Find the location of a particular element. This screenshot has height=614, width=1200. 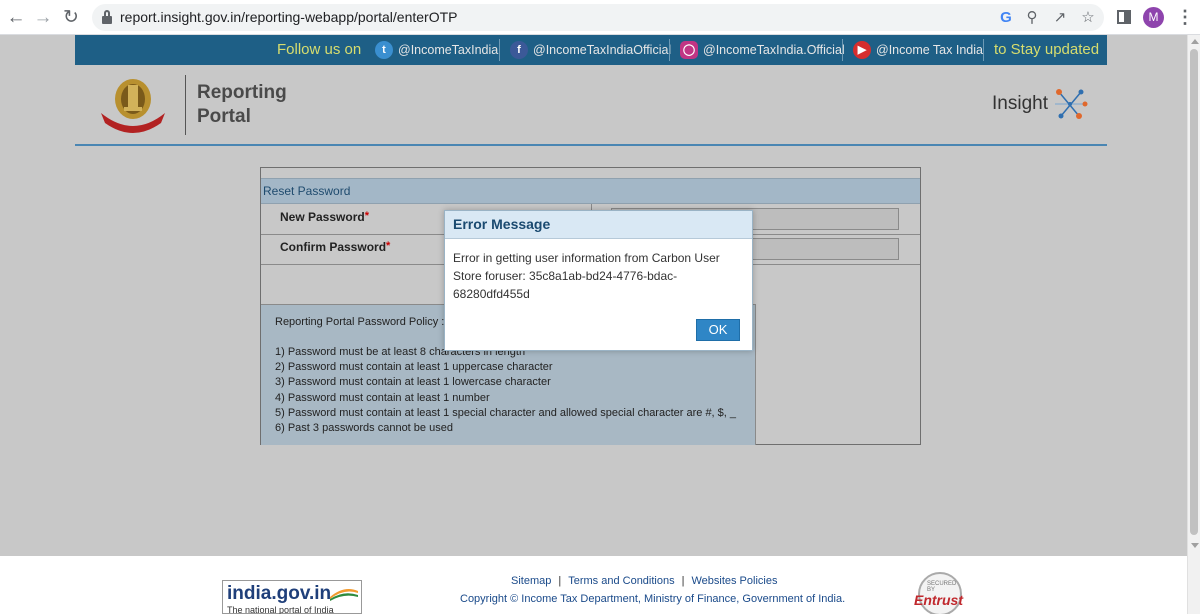

section-title: Reset Password is located at coordinates (307, 191).